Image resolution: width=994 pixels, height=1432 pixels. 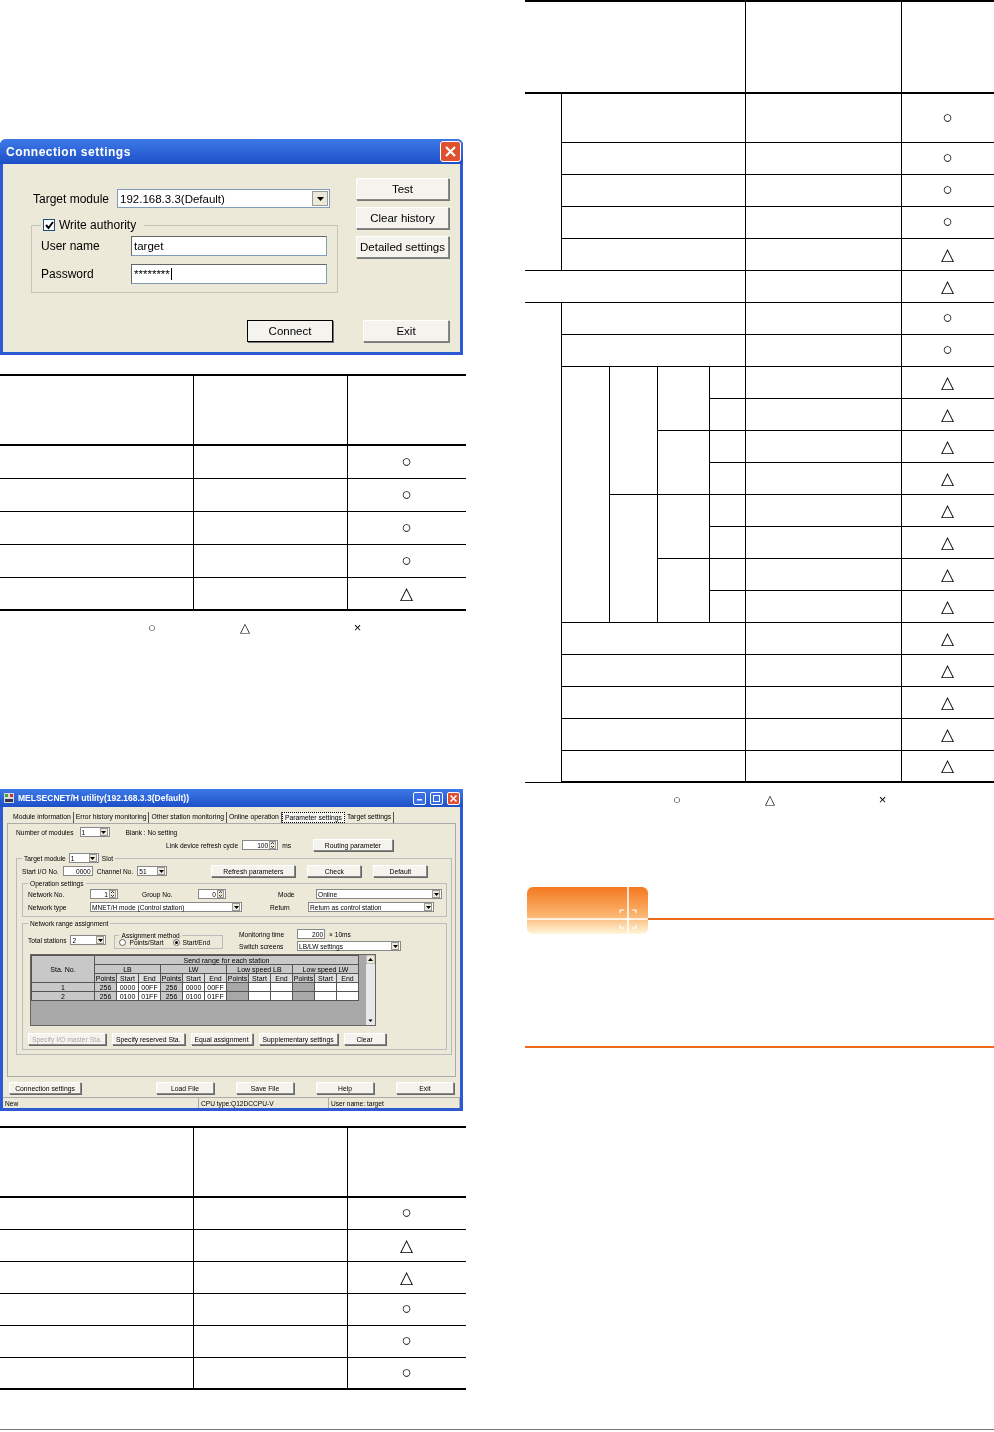 I want to click on checkbox, so click(x=49, y=225).